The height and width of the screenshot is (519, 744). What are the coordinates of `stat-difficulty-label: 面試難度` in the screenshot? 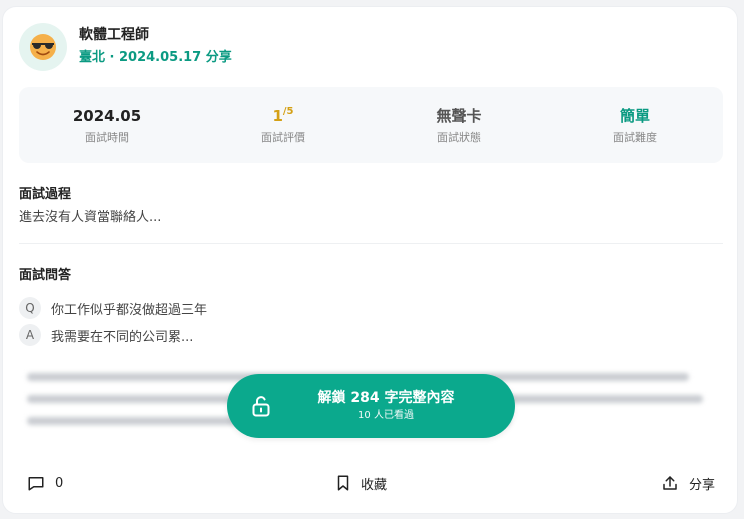 It's located at (635, 137).